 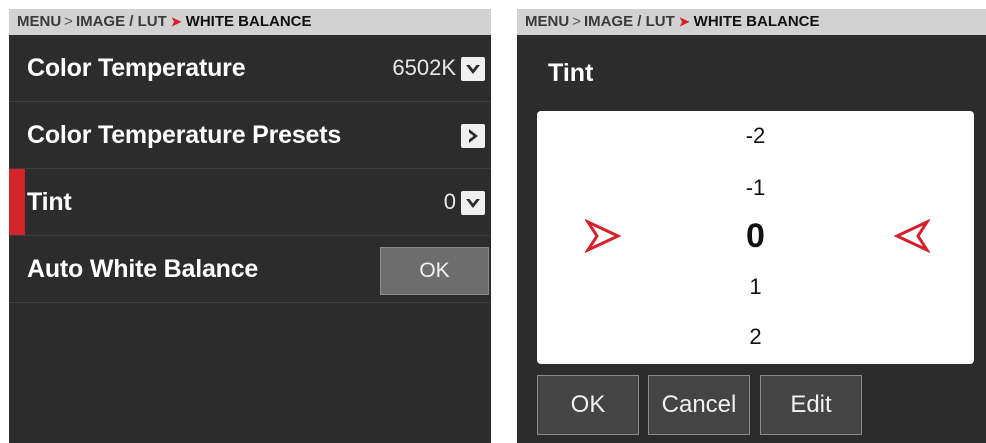 I want to click on dialog-title: Tint, so click(x=571, y=73).